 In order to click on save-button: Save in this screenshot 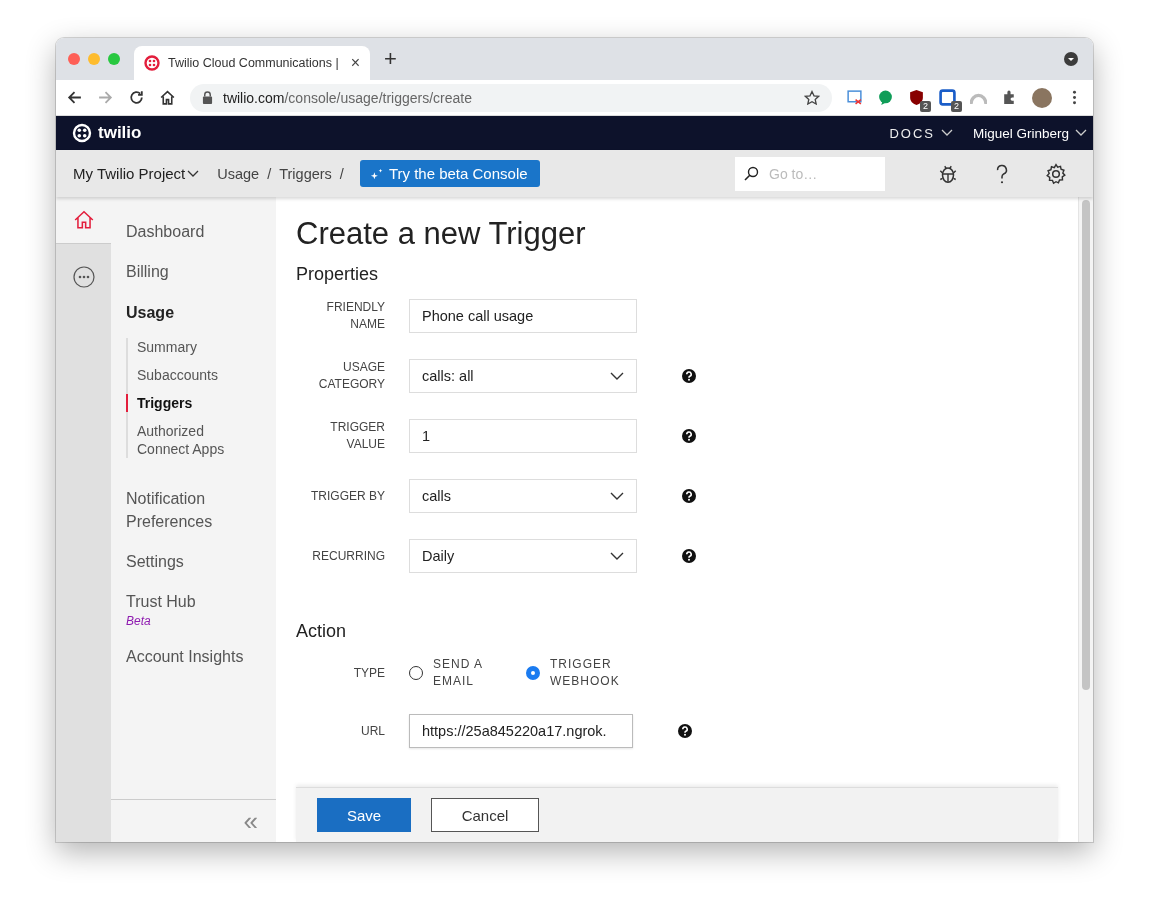, I will do `click(364, 815)`.